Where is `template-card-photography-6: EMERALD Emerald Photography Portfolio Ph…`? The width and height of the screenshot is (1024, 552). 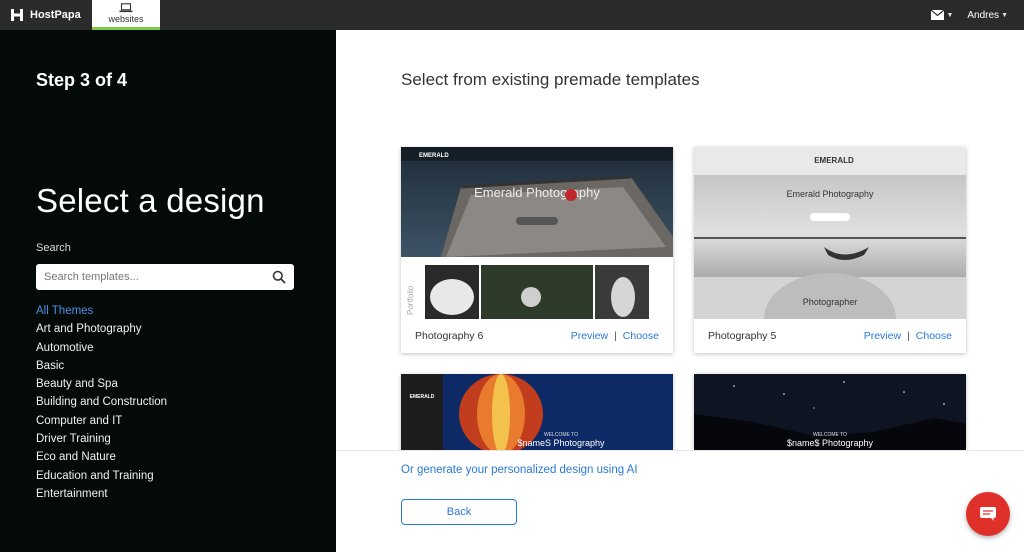 template-card-photography-6: EMERALD Emerald Photography Portfolio Ph… is located at coordinates (537, 250).